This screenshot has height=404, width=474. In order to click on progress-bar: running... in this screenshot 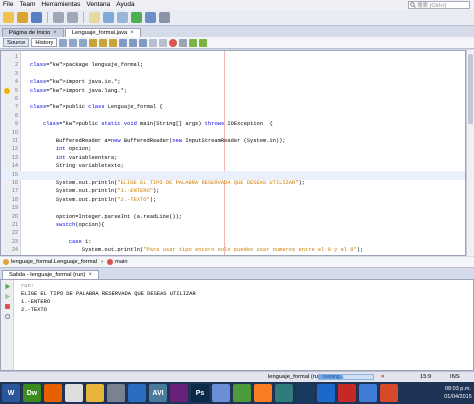, I will do `click(346, 377)`.